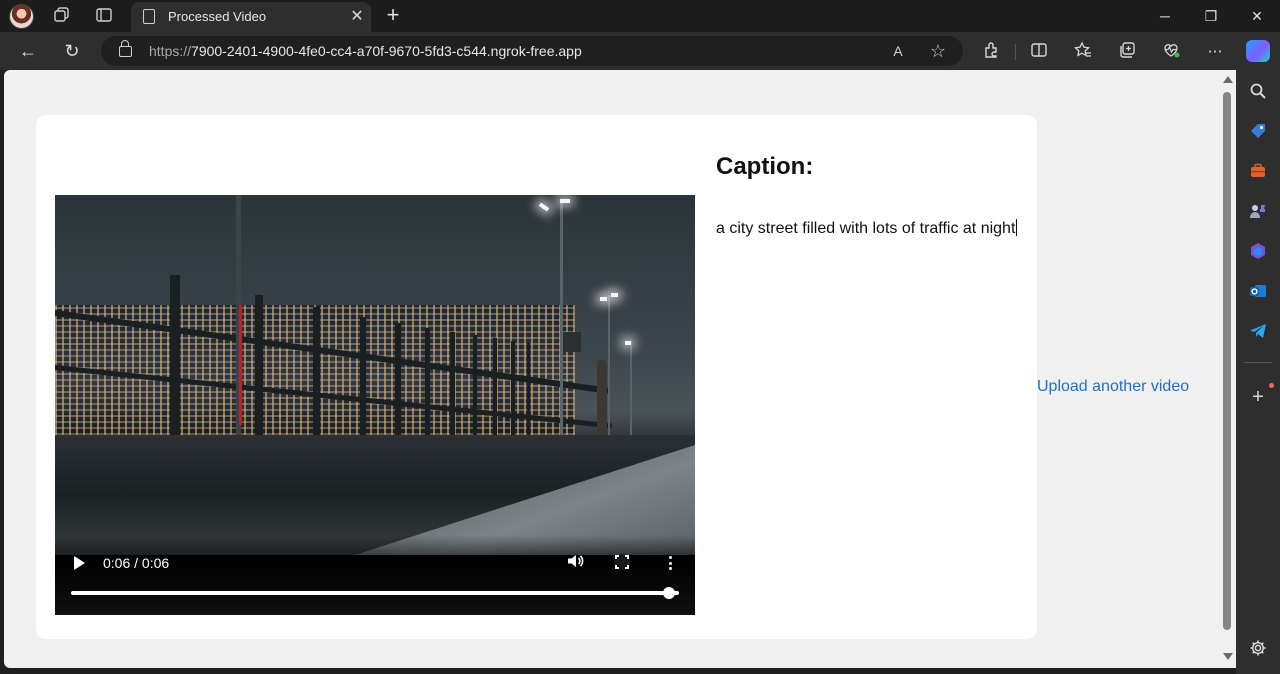  I want to click on close-window-button: ✕, so click(1257, 16).